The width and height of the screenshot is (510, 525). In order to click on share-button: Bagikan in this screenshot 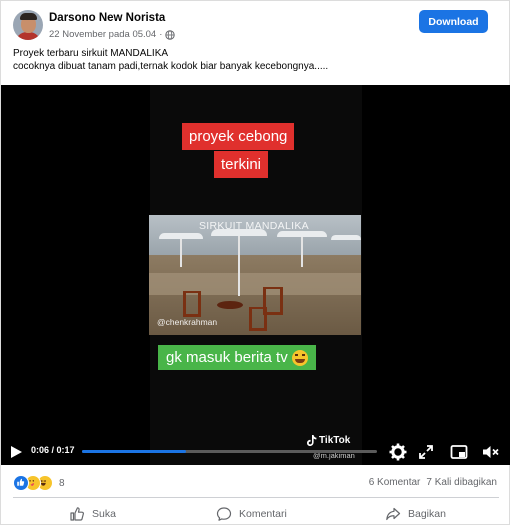, I will do `click(415, 514)`.